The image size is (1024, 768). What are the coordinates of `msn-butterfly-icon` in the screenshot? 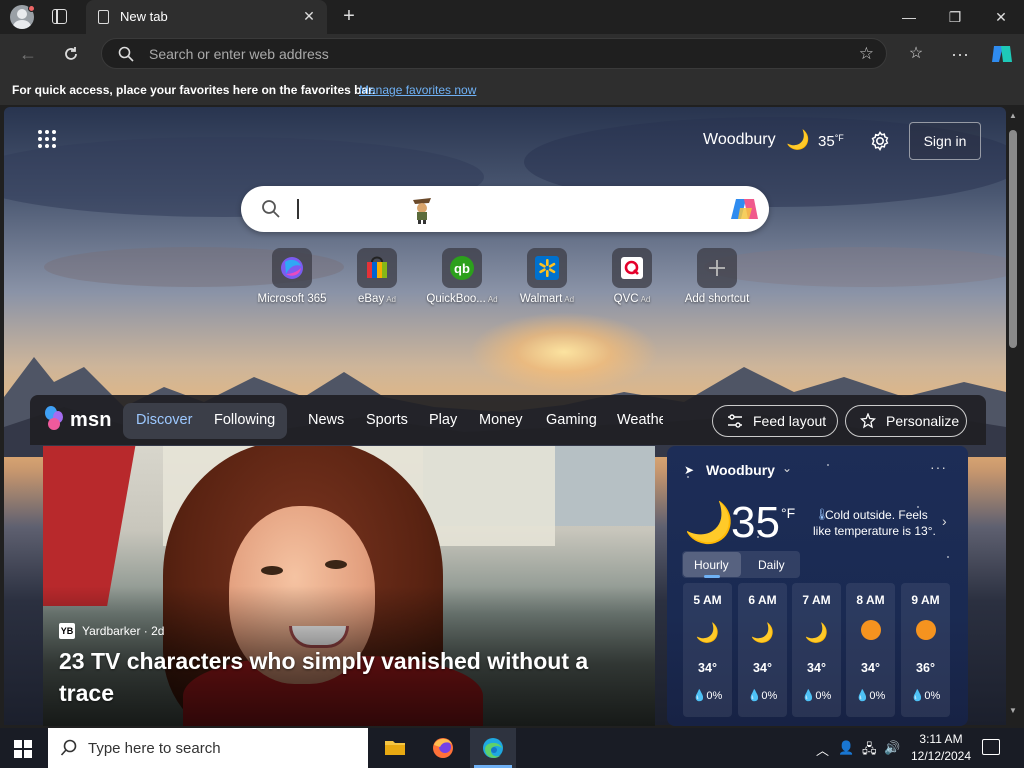 It's located at (54, 418).